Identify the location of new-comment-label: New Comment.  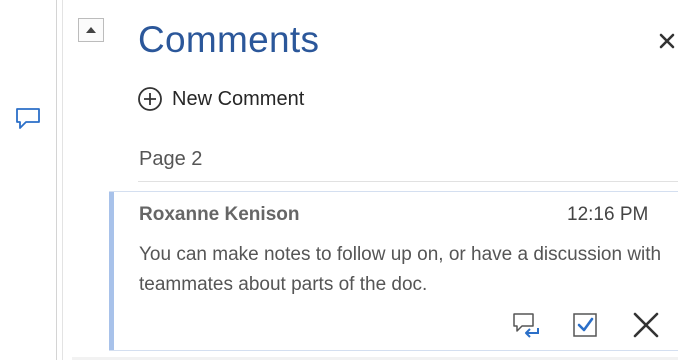
(238, 98).